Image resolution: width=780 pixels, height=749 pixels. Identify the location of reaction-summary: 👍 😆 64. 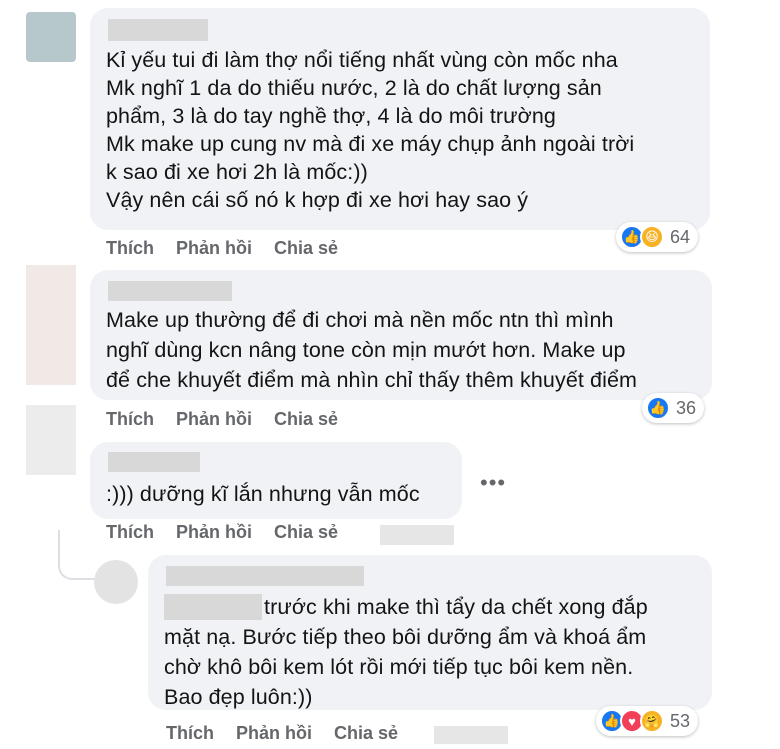
(657, 237).